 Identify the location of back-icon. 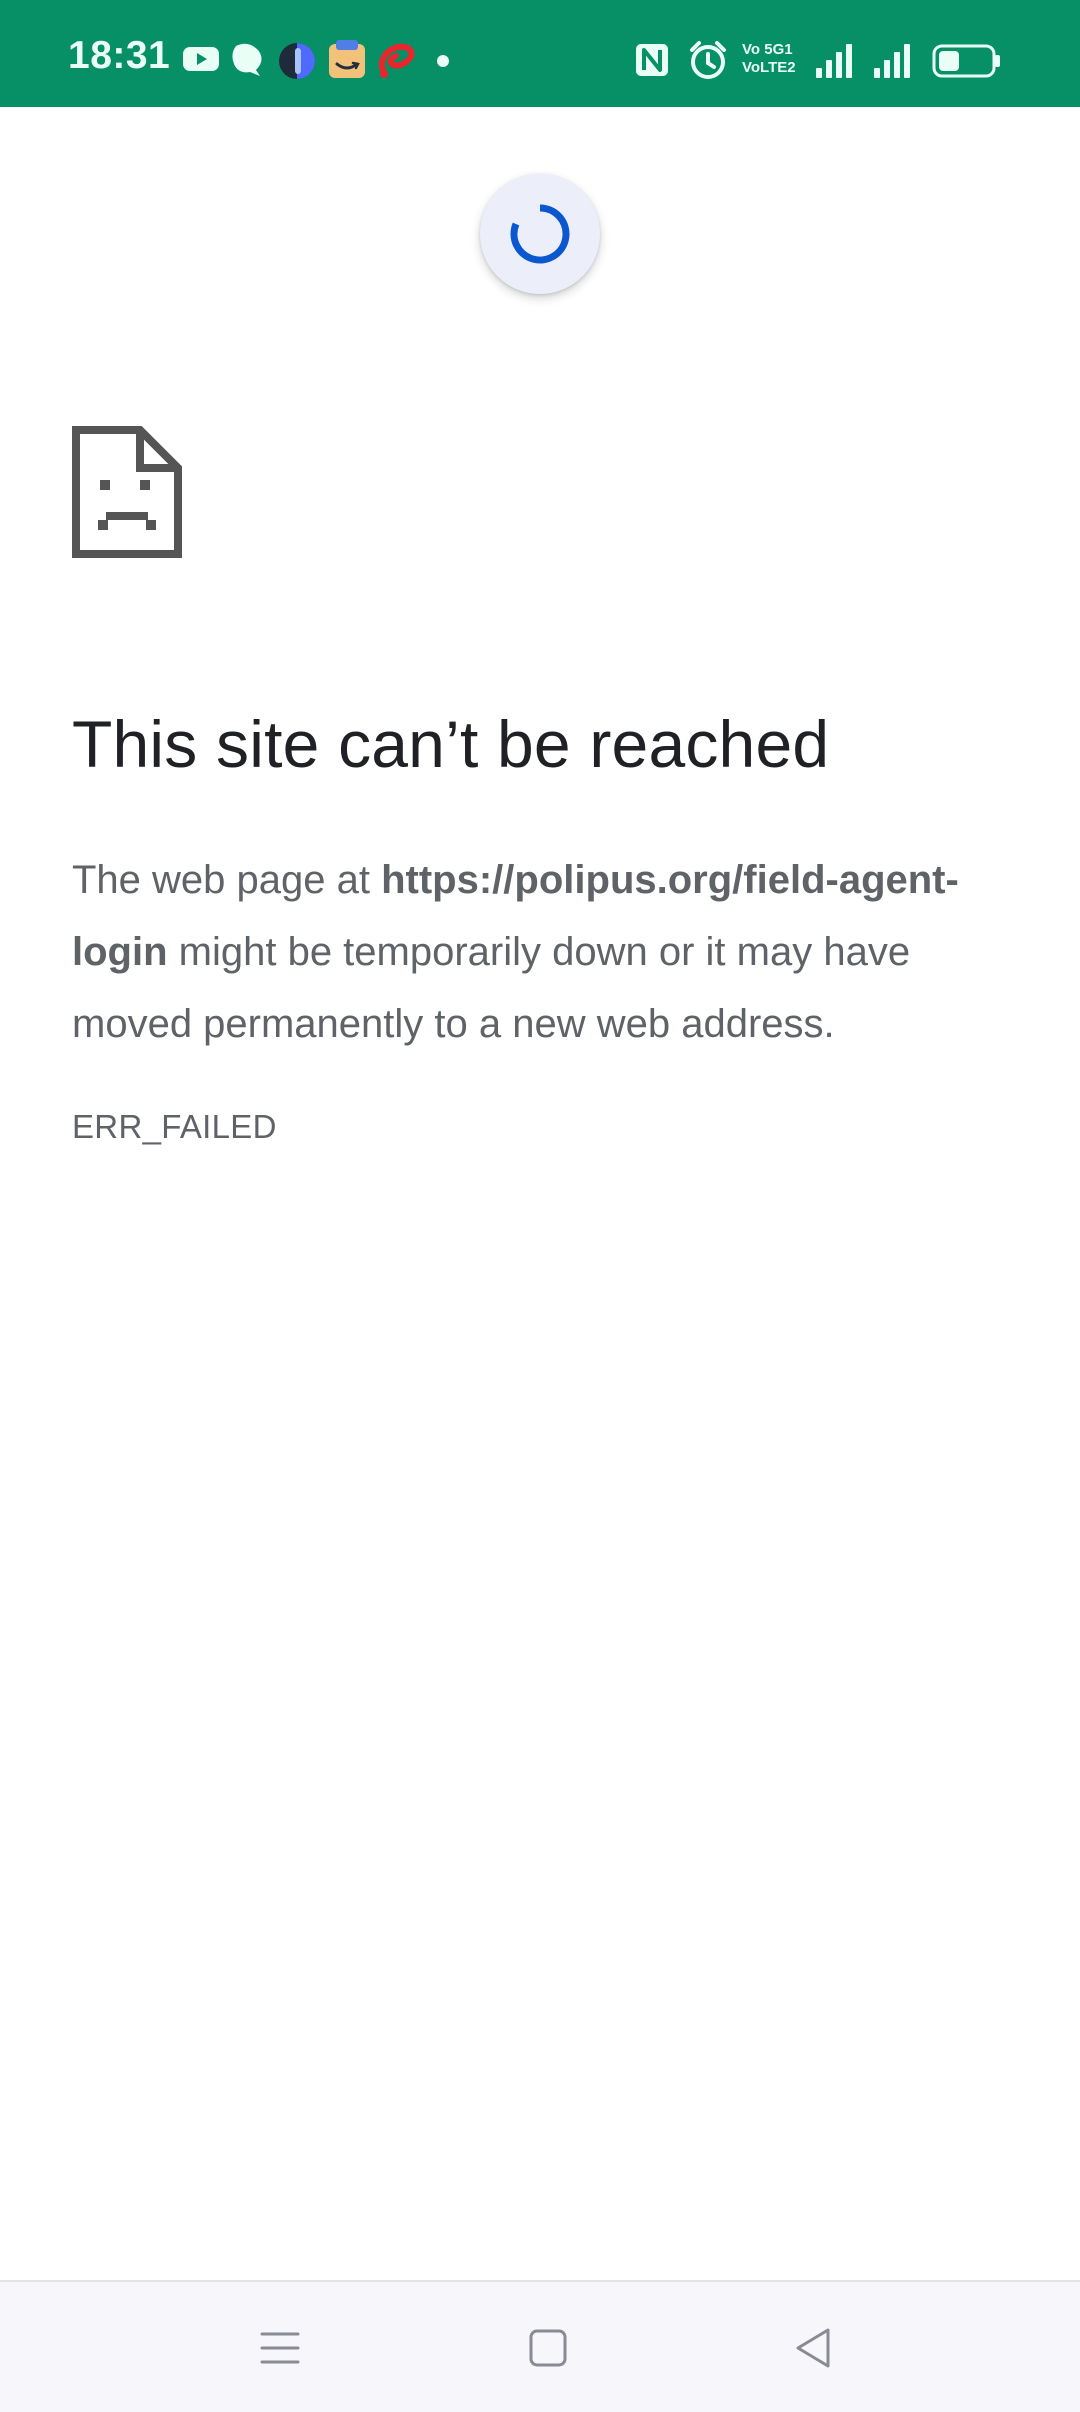
(814, 2348).